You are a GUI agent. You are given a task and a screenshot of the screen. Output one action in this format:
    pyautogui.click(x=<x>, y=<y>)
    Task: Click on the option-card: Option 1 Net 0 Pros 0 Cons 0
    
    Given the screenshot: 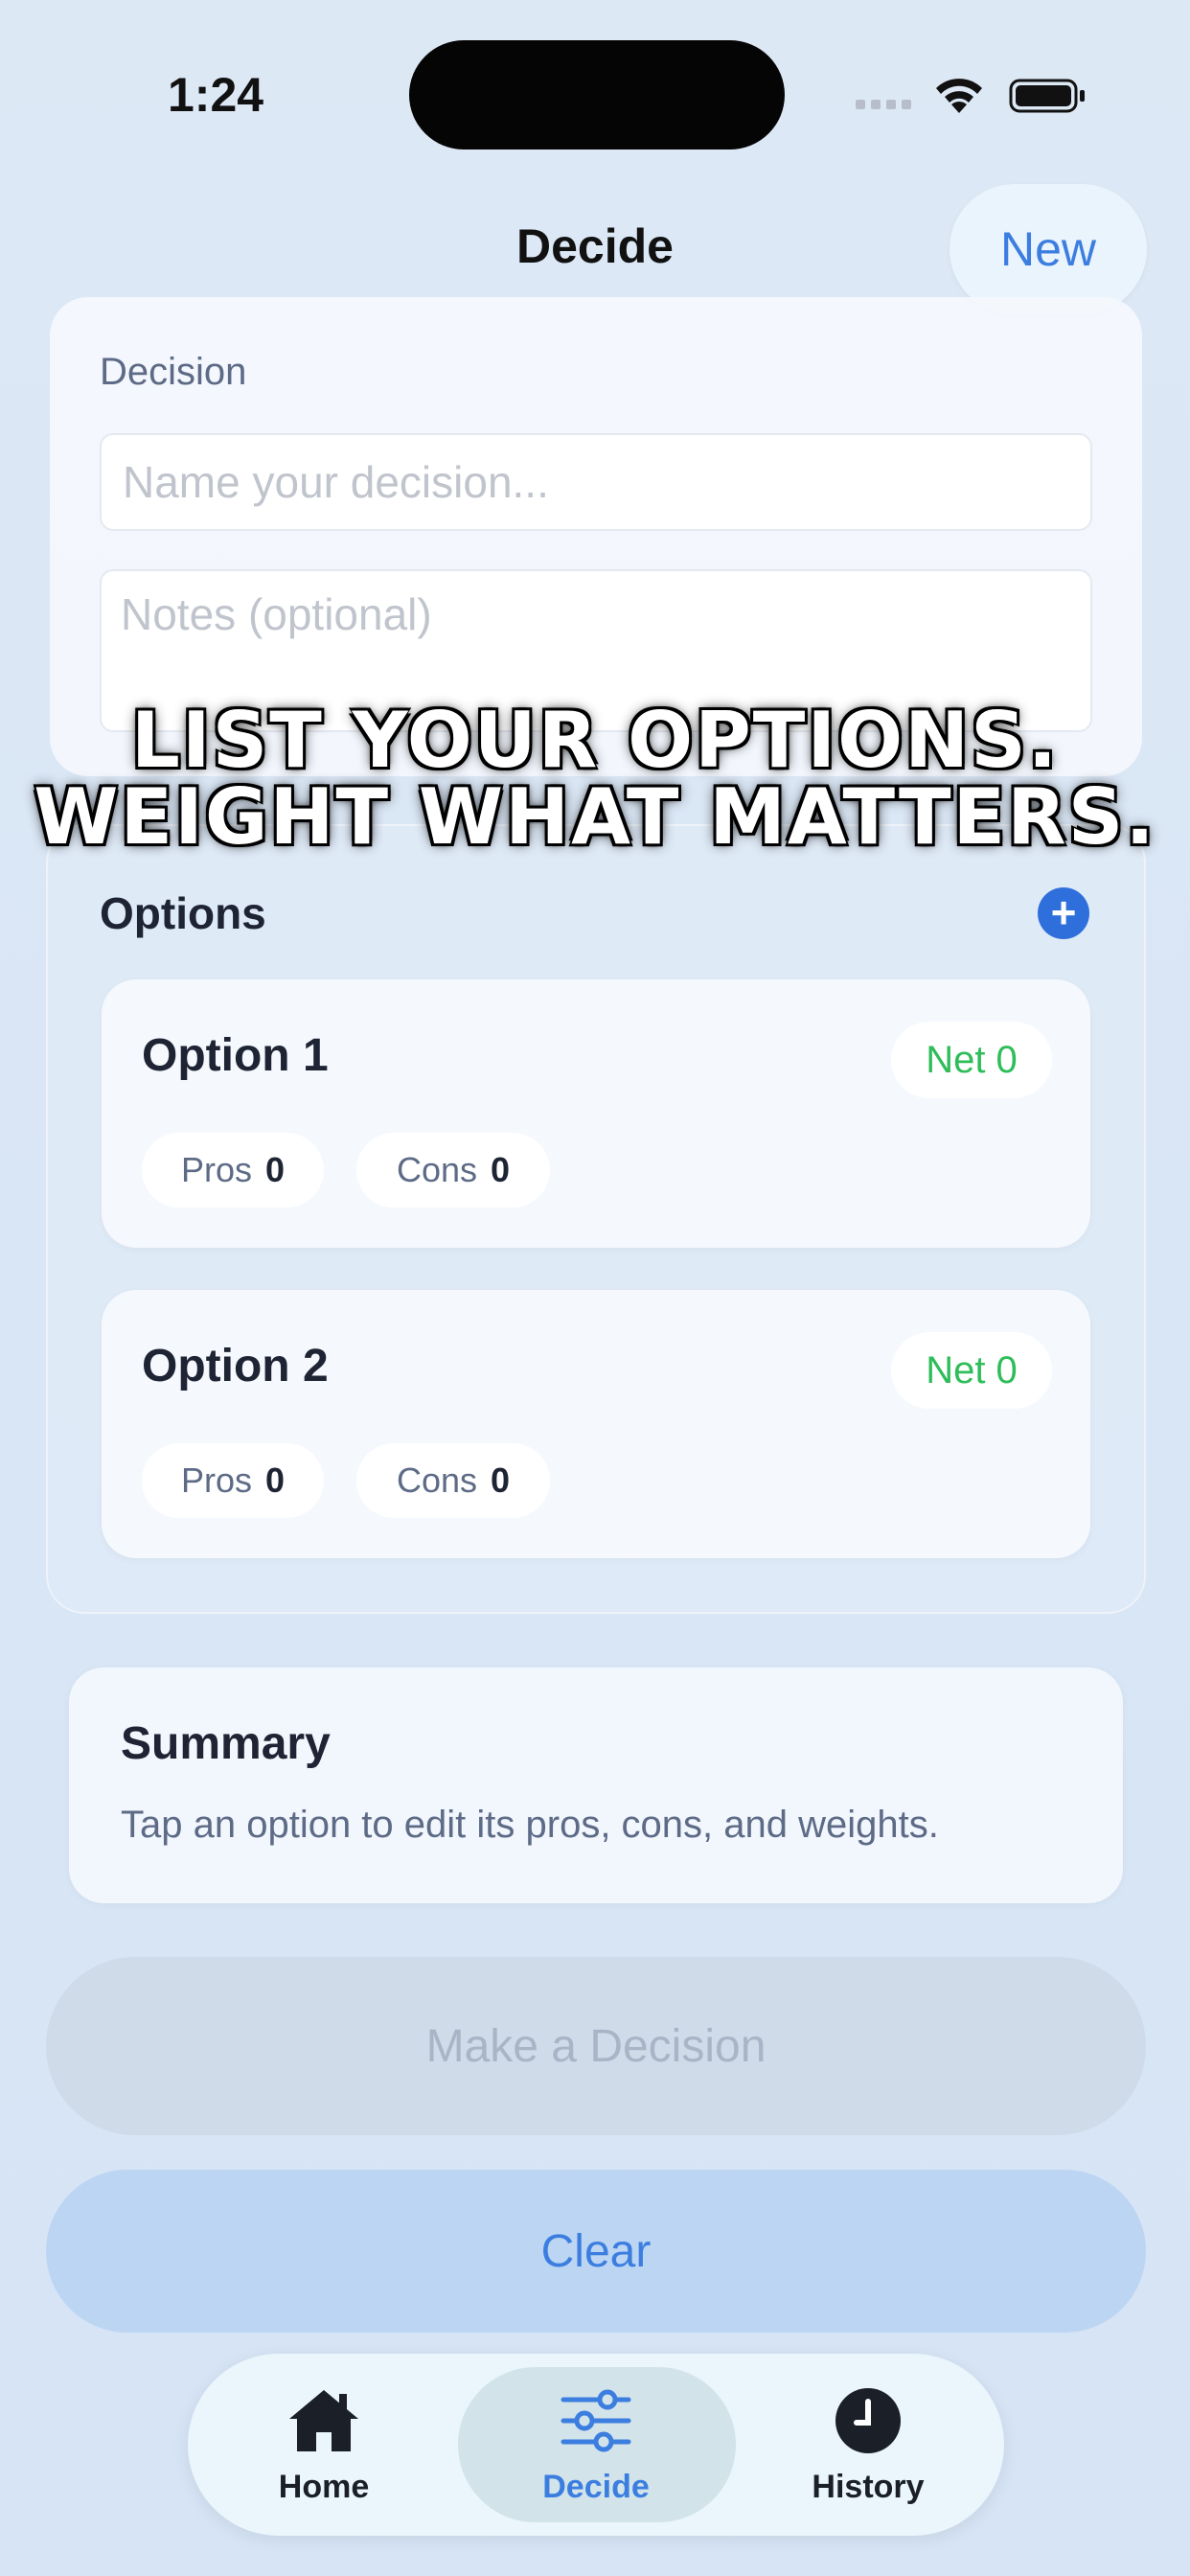 What is the action you would take?
    pyautogui.click(x=596, y=1113)
    